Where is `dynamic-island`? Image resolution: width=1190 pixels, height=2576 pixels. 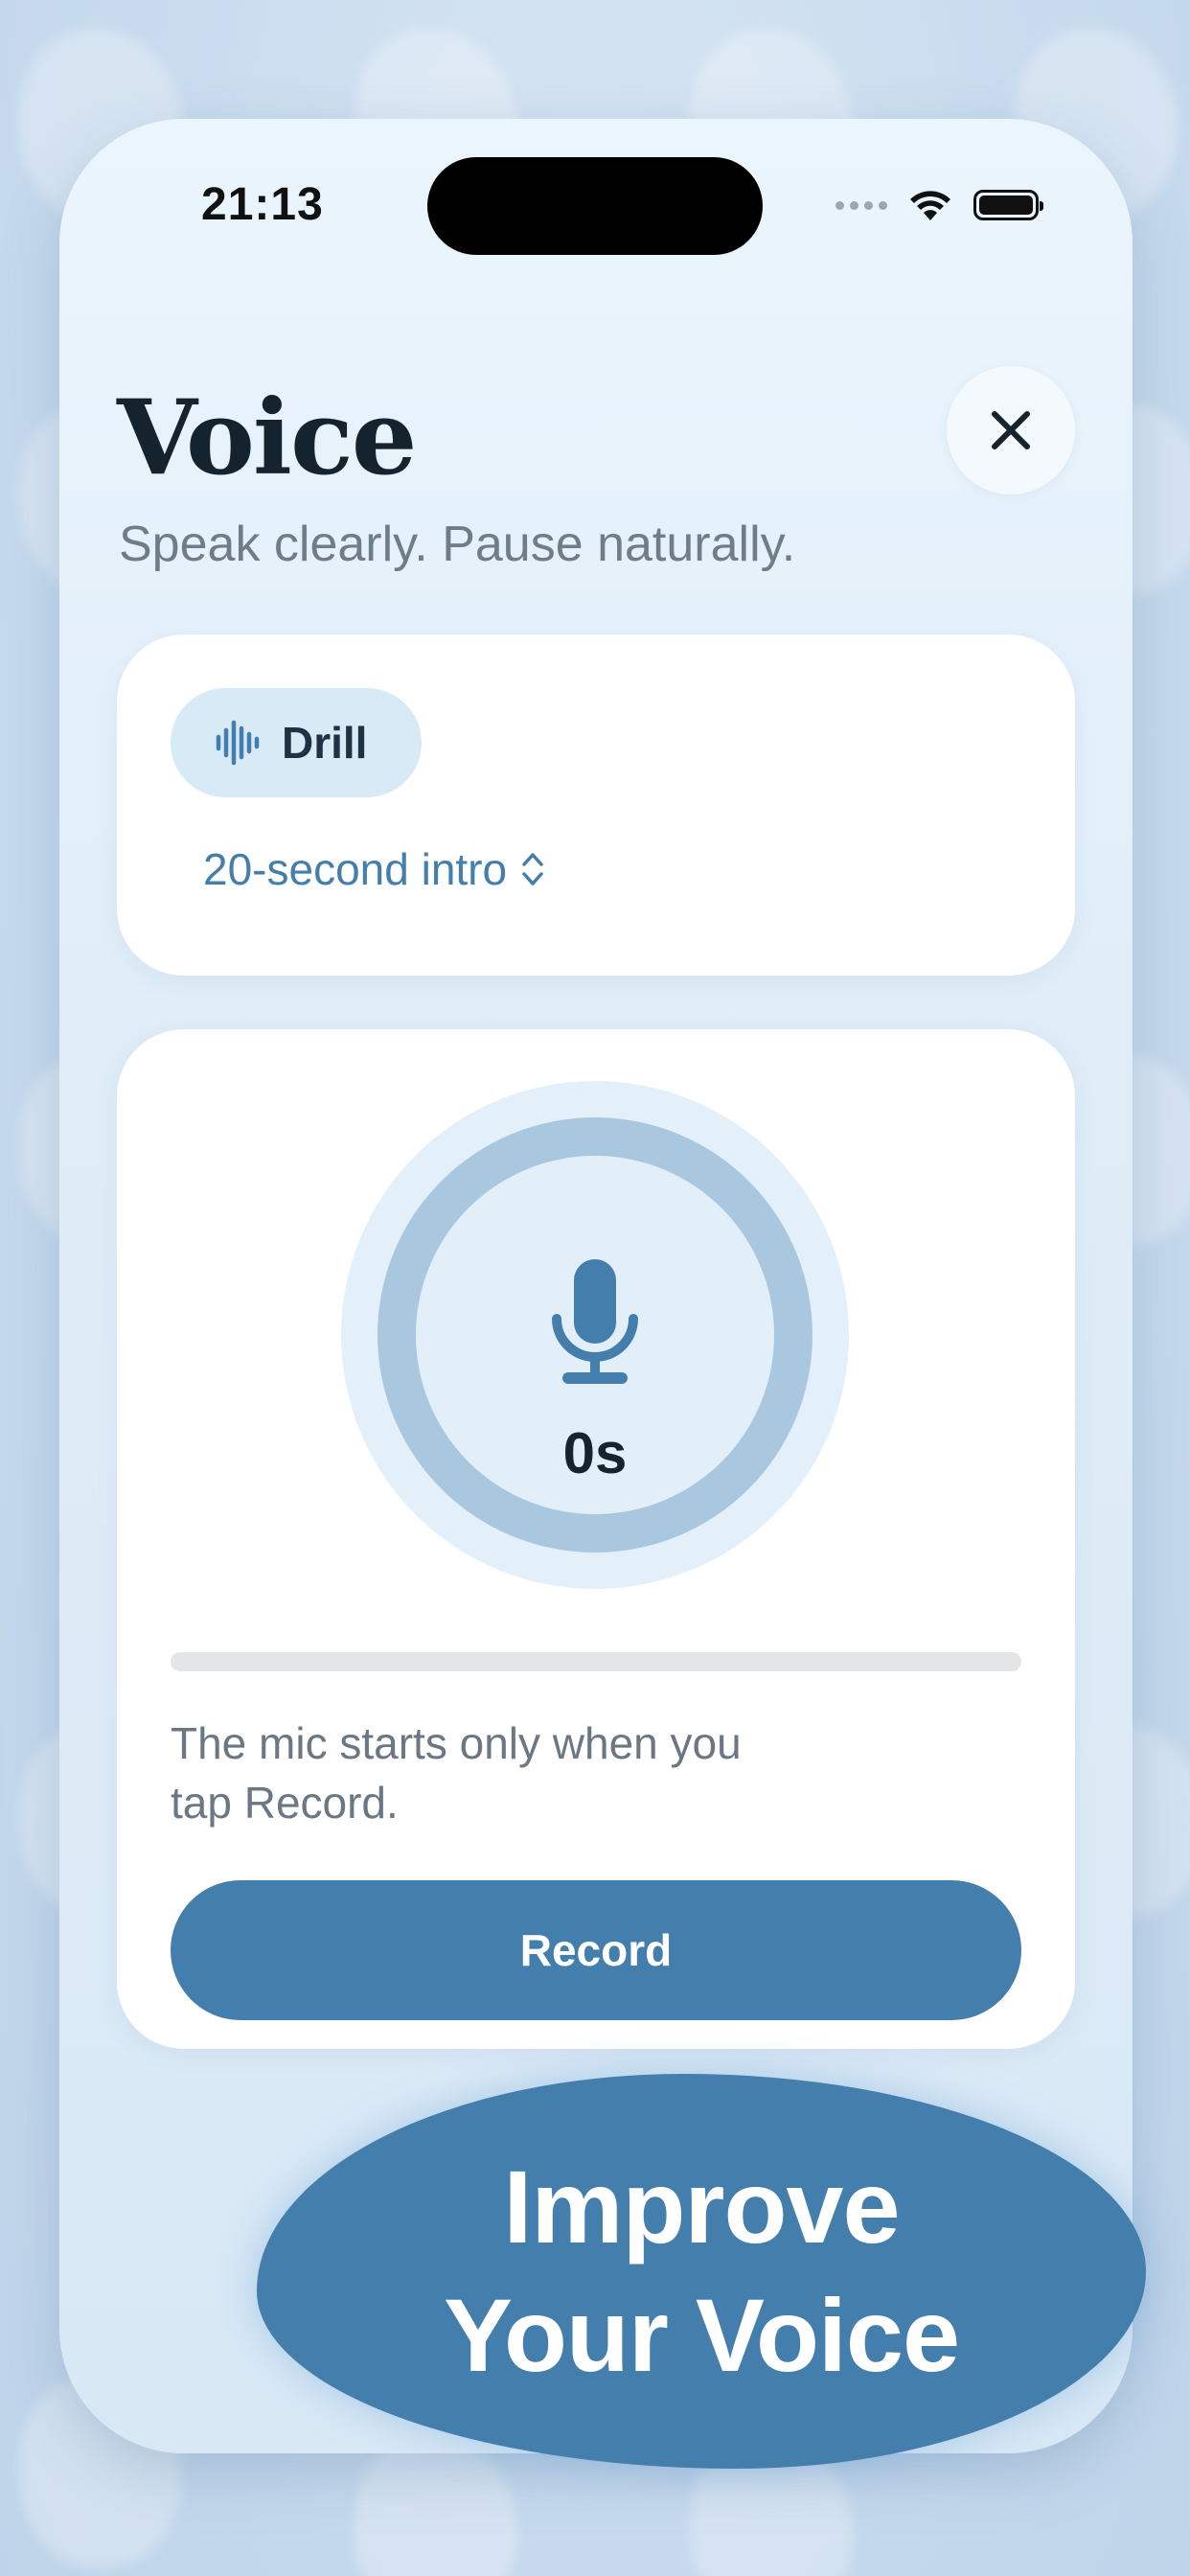 dynamic-island is located at coordinates (595, 206).